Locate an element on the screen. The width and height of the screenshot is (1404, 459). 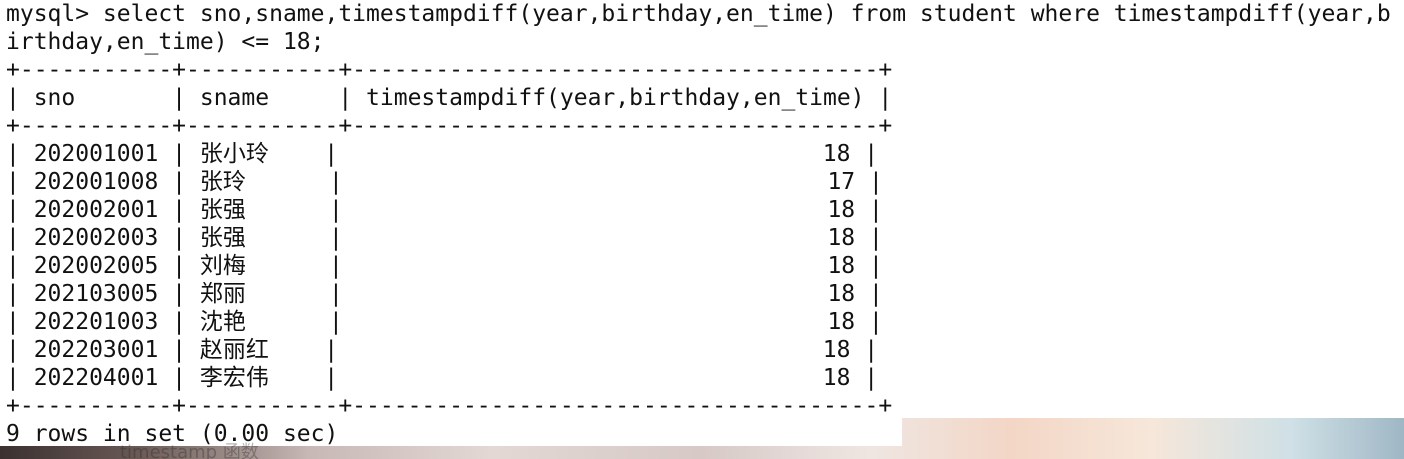
table-row: | 202001008 | 张玲 | 17 | is located at coordinates (444, 182).